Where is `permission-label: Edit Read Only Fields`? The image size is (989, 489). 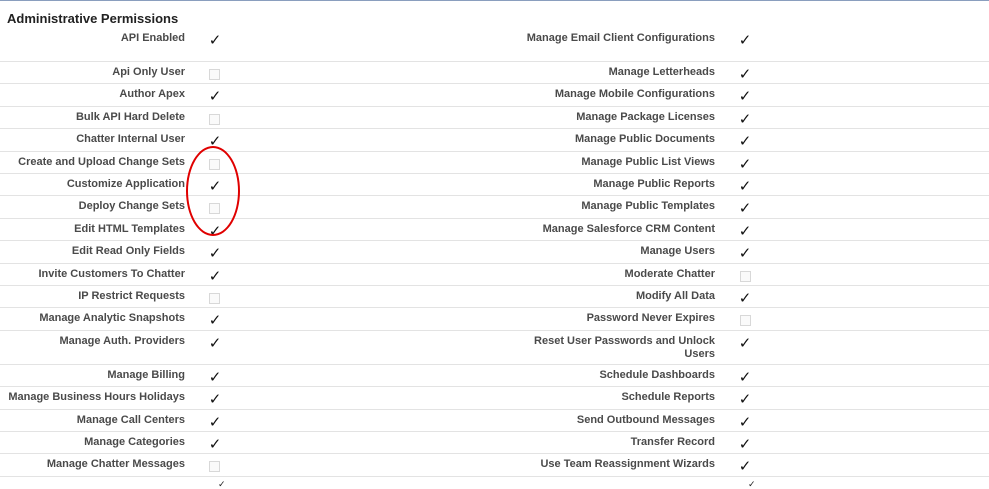 permission-label: Edit Read Only Fields is located at coordinates (128, 251).